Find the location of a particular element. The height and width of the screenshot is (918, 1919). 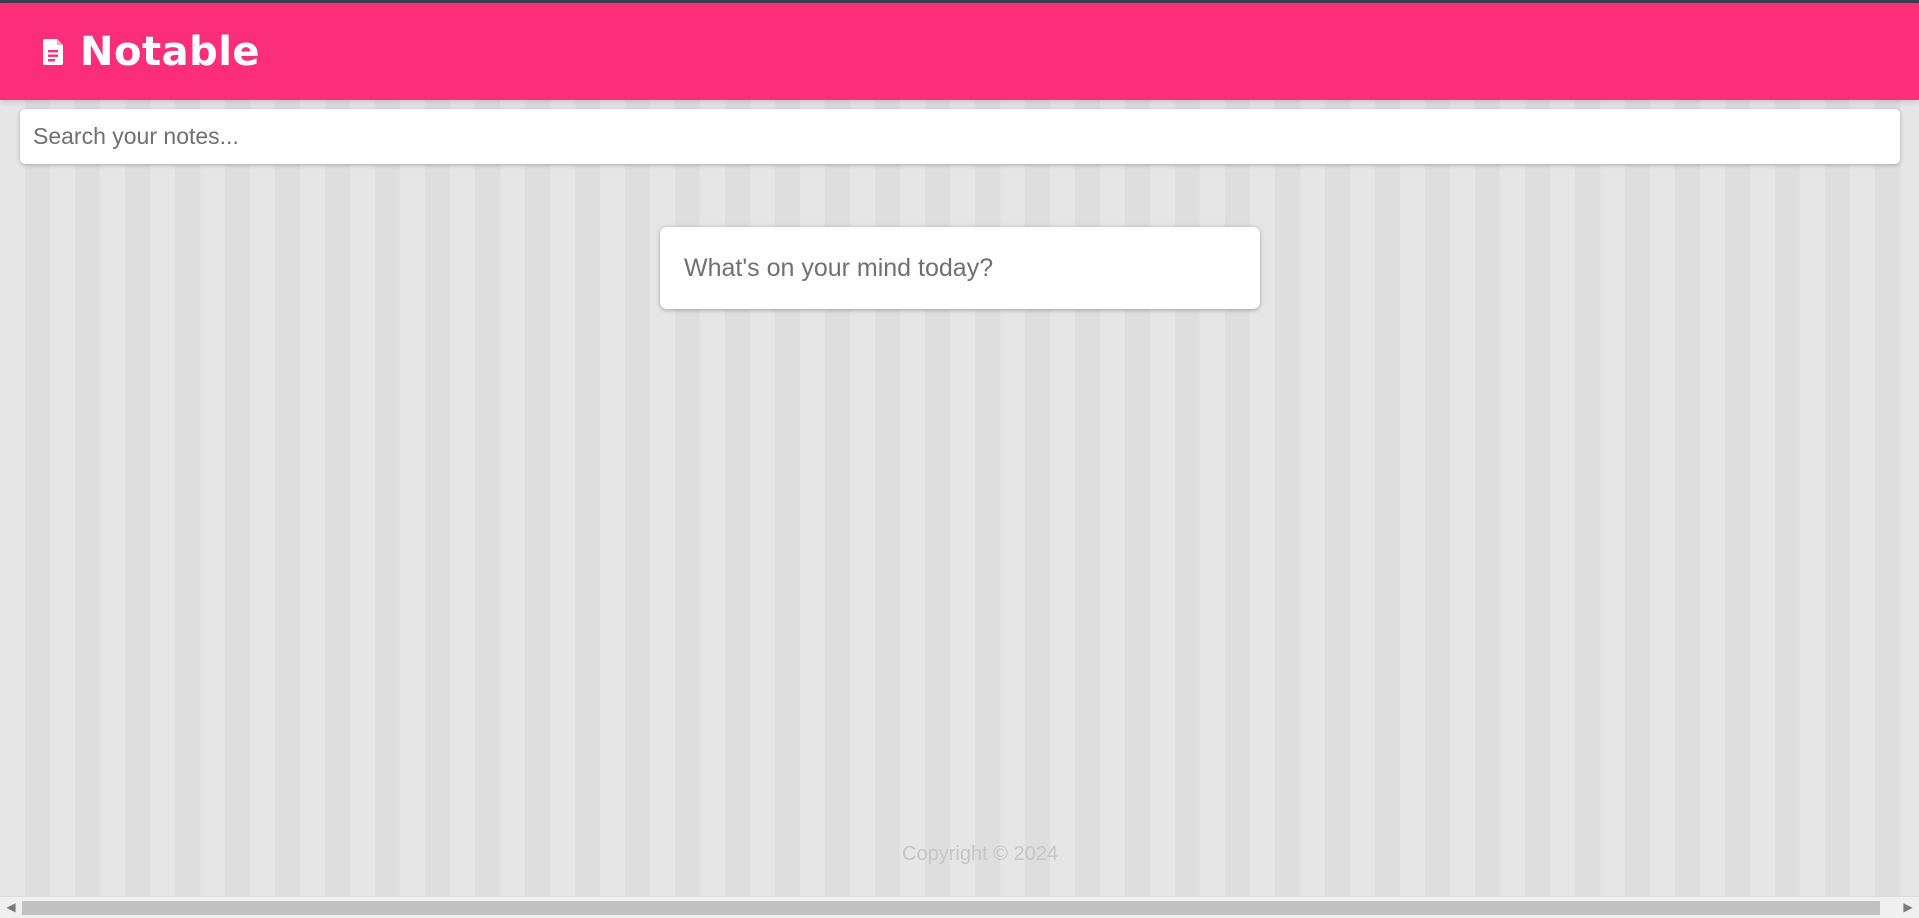

brand: Notable is located at coordinates (151, 52).